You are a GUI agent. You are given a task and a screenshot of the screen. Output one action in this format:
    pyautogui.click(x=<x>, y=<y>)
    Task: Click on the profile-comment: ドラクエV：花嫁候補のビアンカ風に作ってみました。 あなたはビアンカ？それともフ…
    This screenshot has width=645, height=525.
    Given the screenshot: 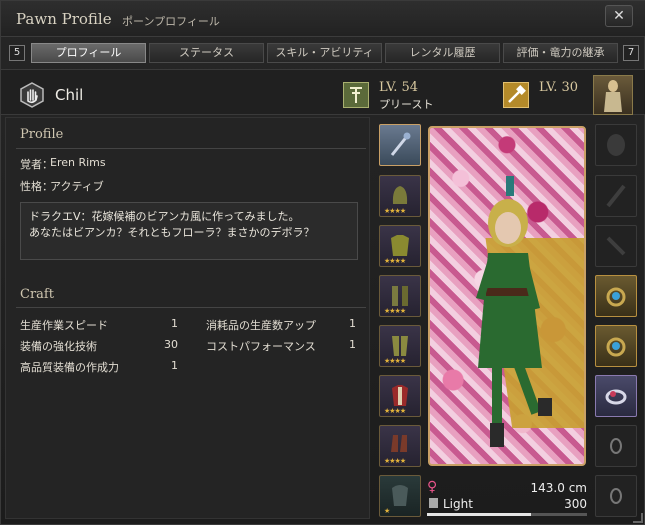 What is the action you would take?
    pyautogui.click(x=189, y=231)
    